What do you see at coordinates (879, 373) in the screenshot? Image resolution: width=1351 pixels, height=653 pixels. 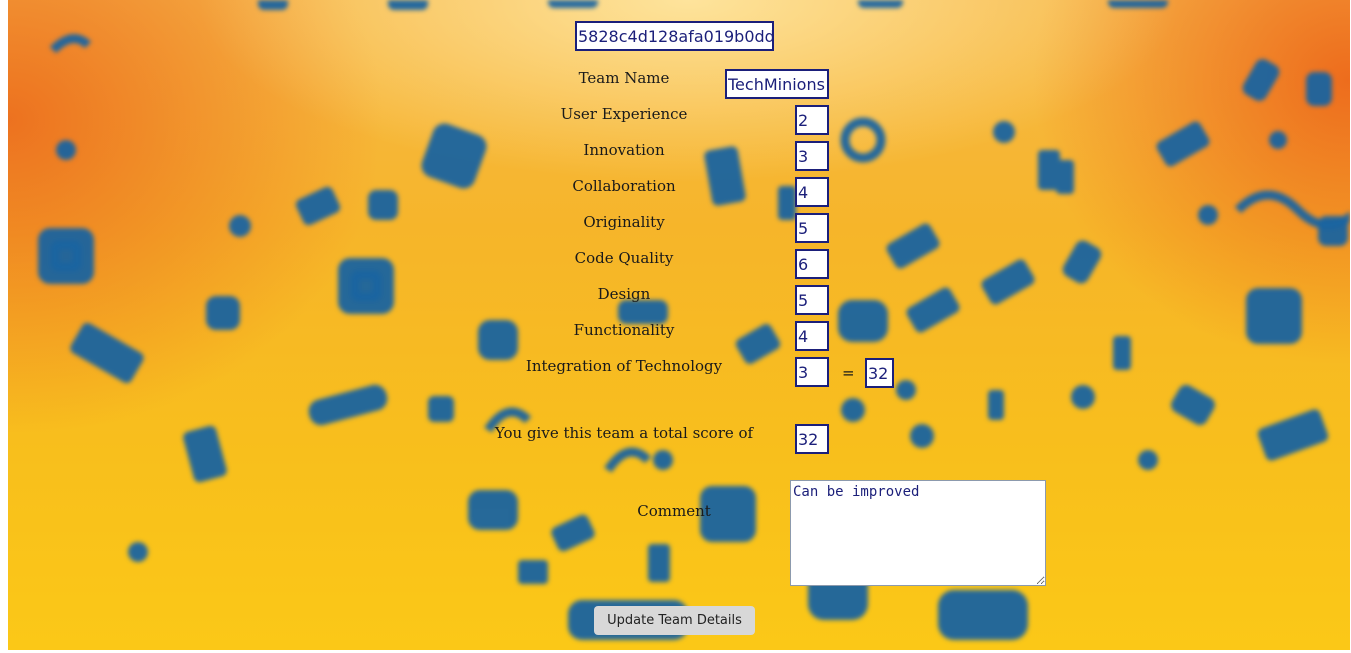 I see `sum-score-field` at bounding box center [879, 373].